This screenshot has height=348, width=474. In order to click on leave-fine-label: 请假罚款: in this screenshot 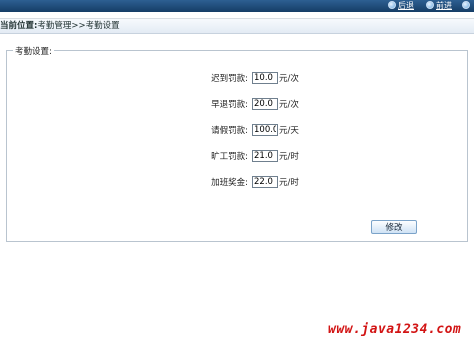, I will do `click(229, 131)`.